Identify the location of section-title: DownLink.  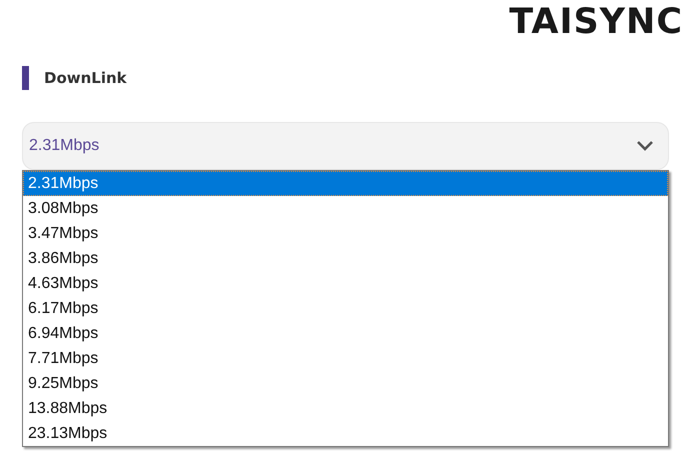
(85, 78).